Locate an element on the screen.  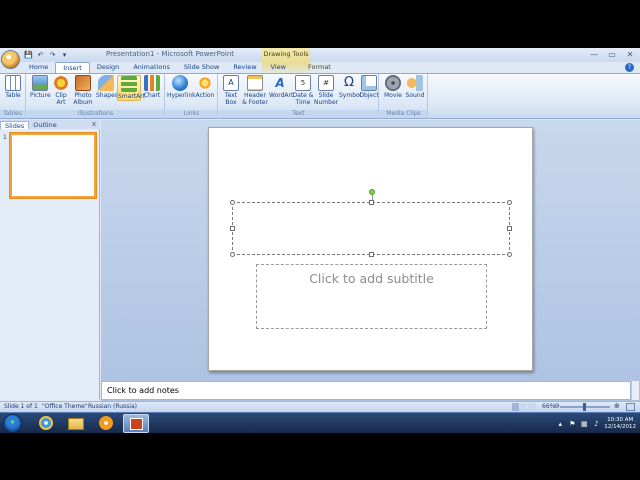
slide-number-icon: # is located at coordinates (326, 83).